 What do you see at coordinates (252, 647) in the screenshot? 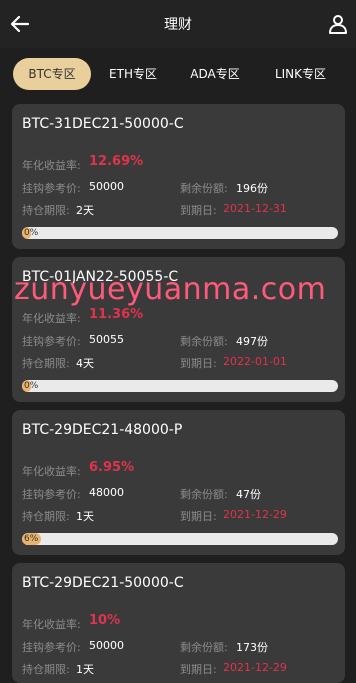
I see `remaining-value: 173份` at bounding box center [252, 647].